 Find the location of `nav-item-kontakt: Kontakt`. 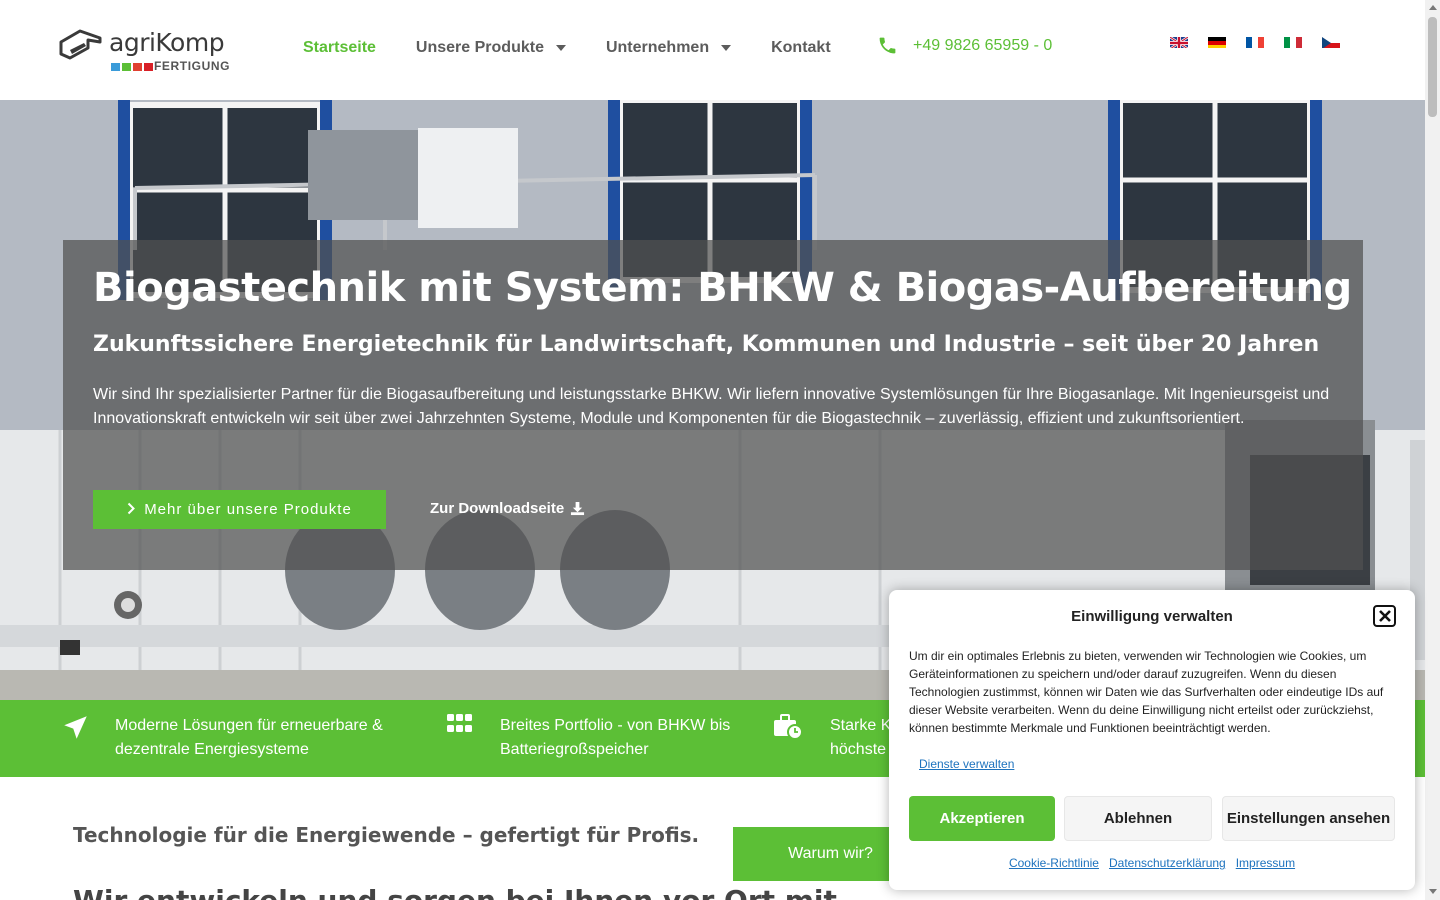

nav-item-kontakt: Kontakt is located at coordinates (801, 48).